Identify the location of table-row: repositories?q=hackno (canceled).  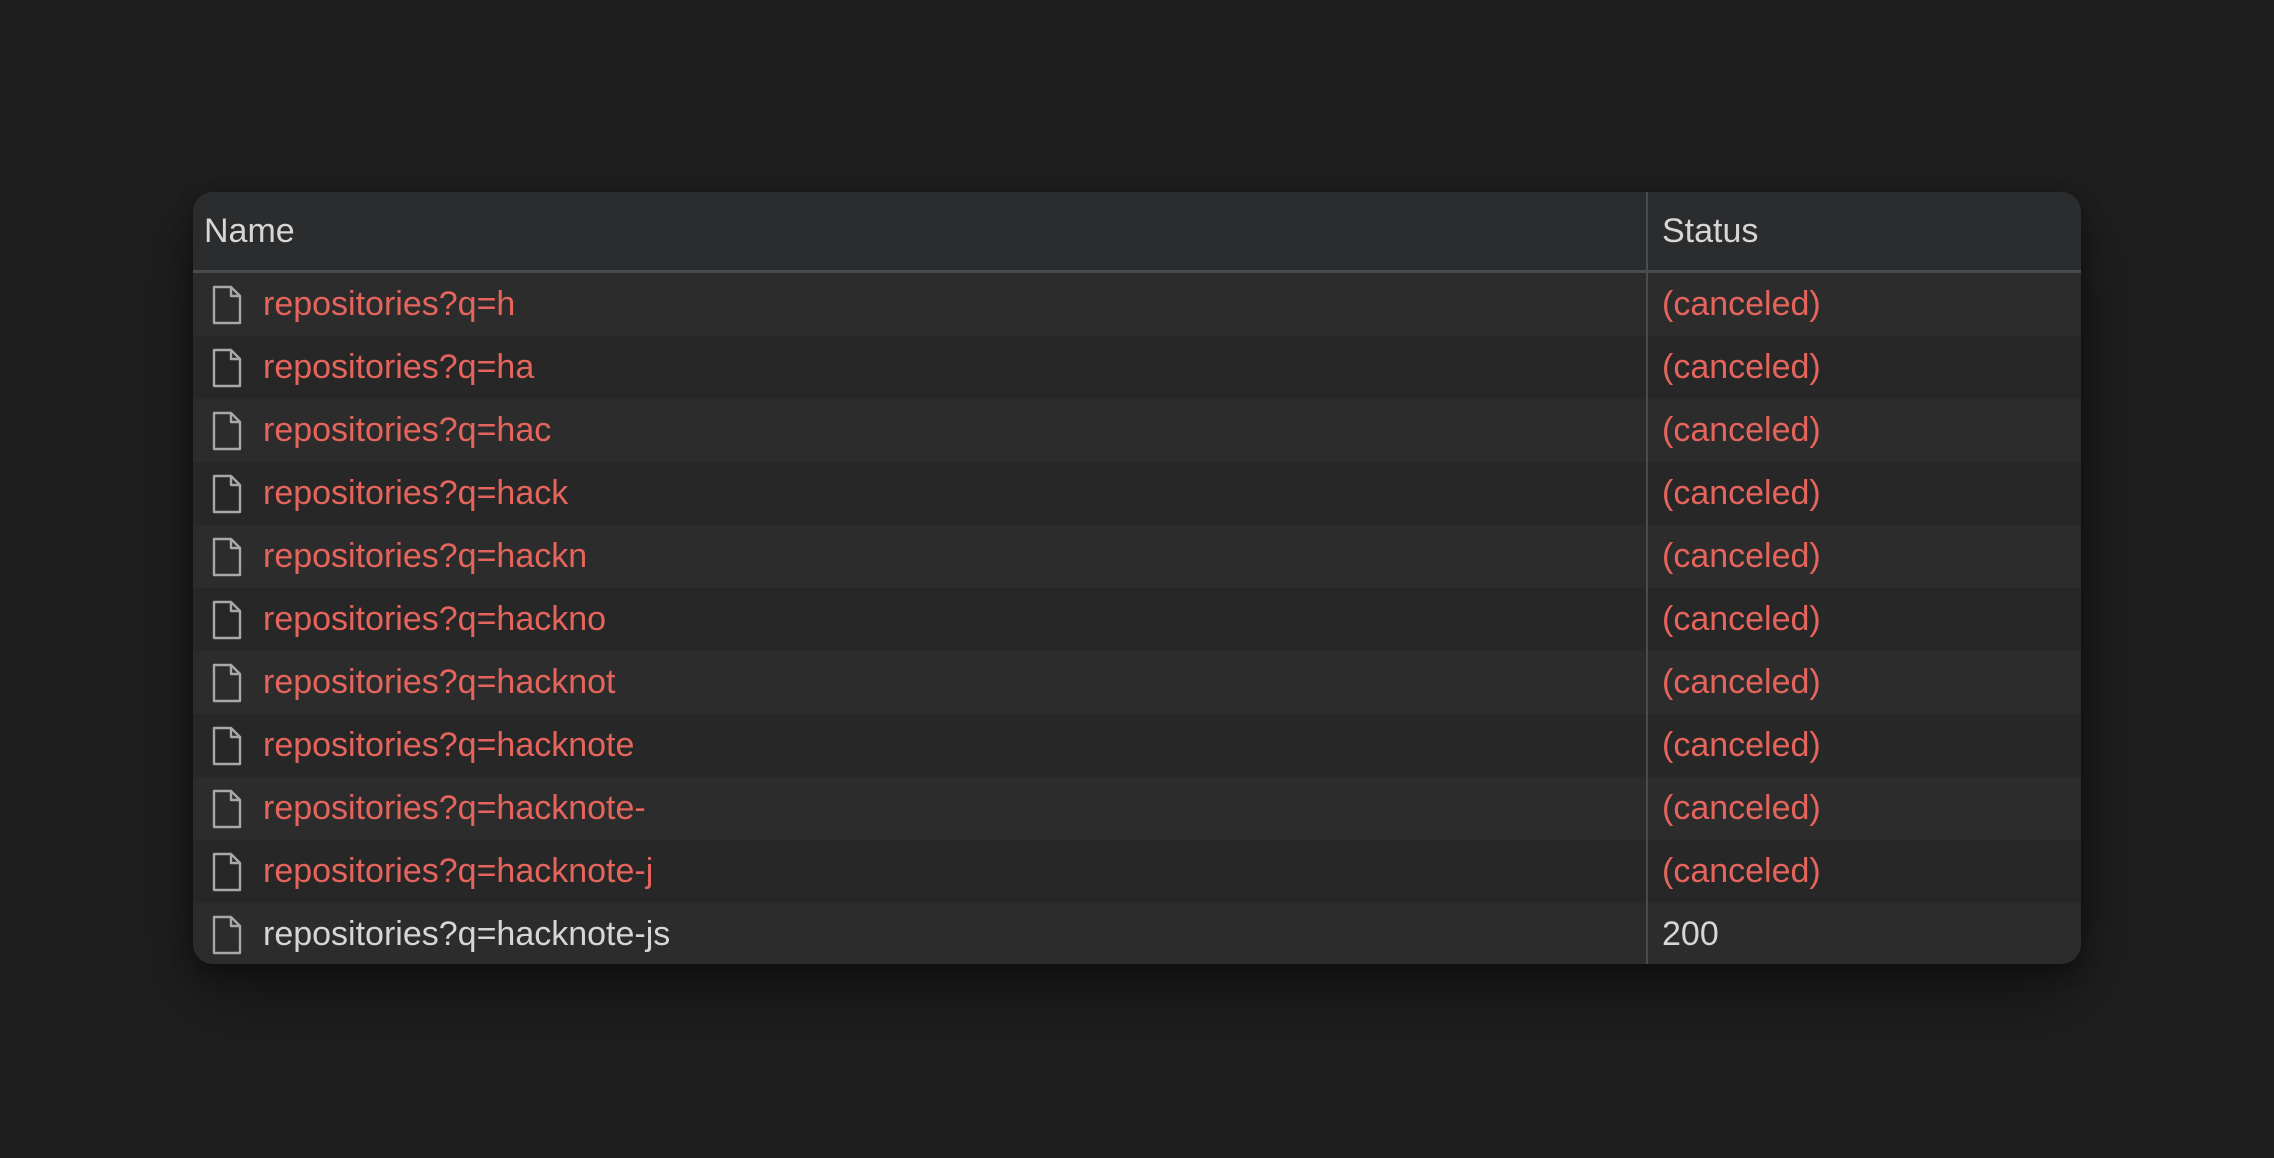
(1137, 619).